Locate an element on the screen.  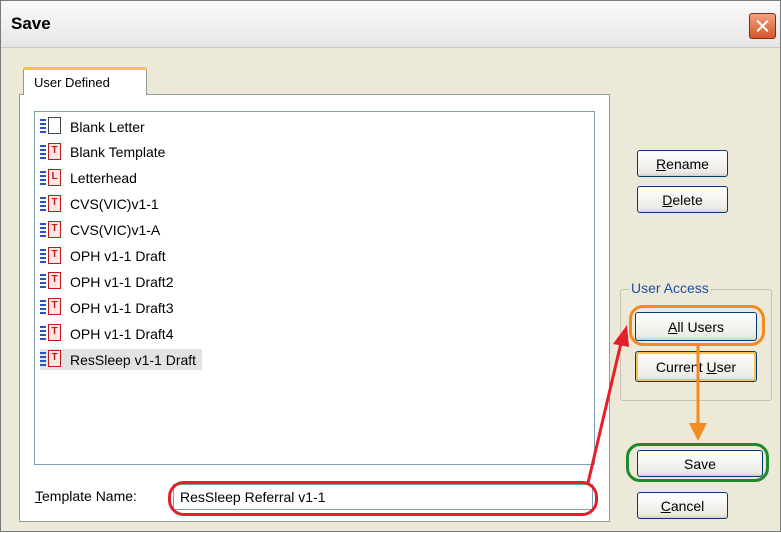
orange-arrow-head is located at coordinates (698, 432).